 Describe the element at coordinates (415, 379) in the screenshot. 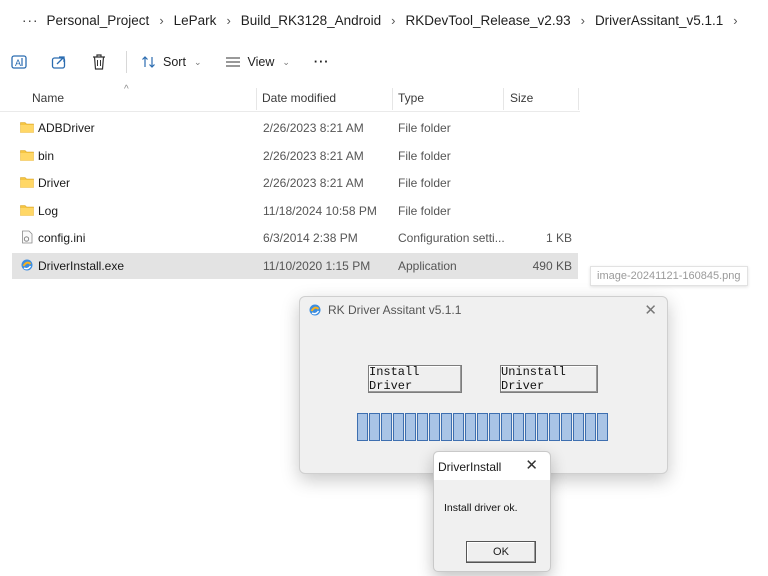

I see `install-driver-button: Install Driver` at that location.